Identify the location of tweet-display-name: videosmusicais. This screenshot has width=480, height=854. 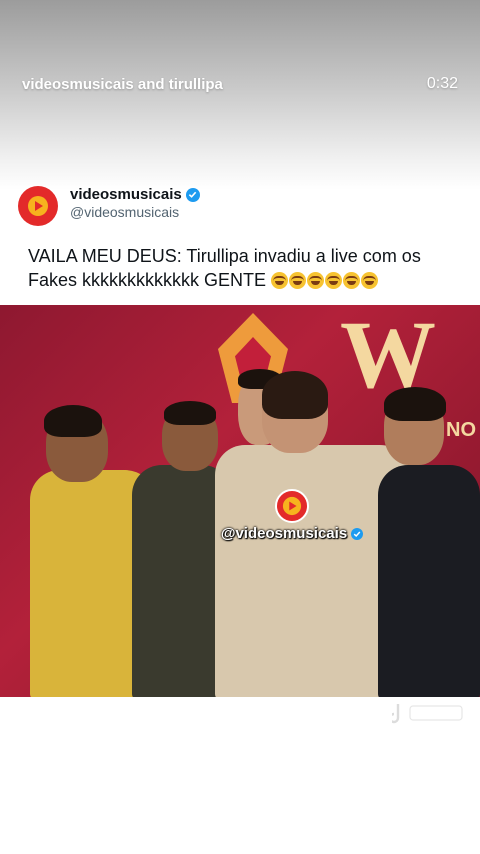
(135, 194).